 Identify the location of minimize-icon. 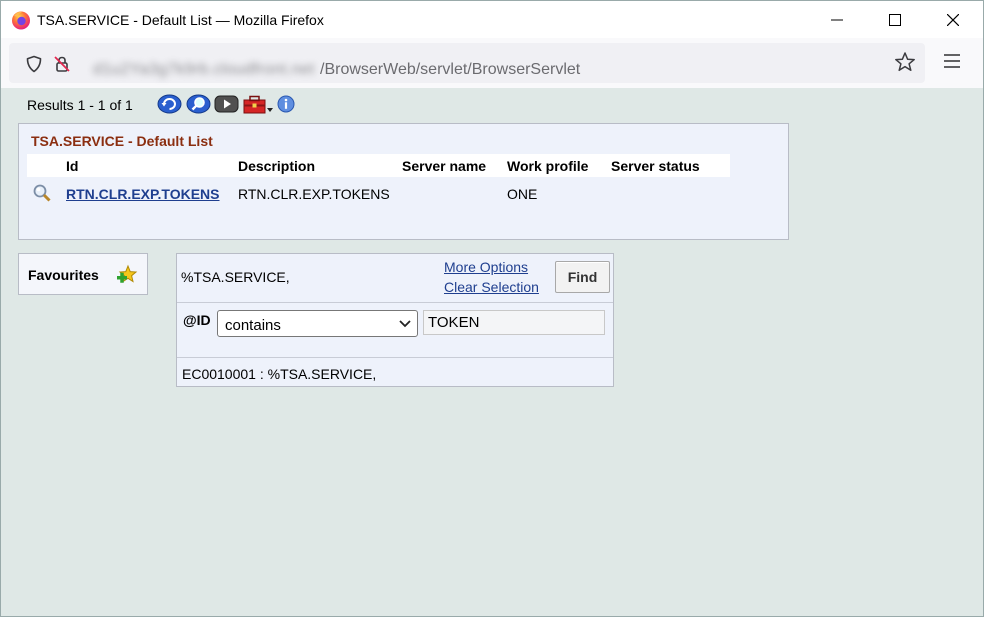
(837, 20).